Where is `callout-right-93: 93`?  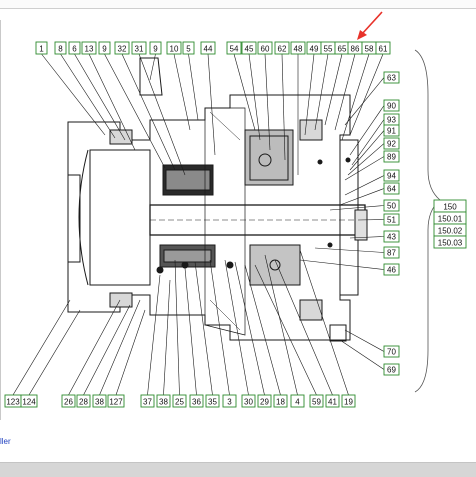 callout-right-93: 93 is located at coordinates (391, 119).